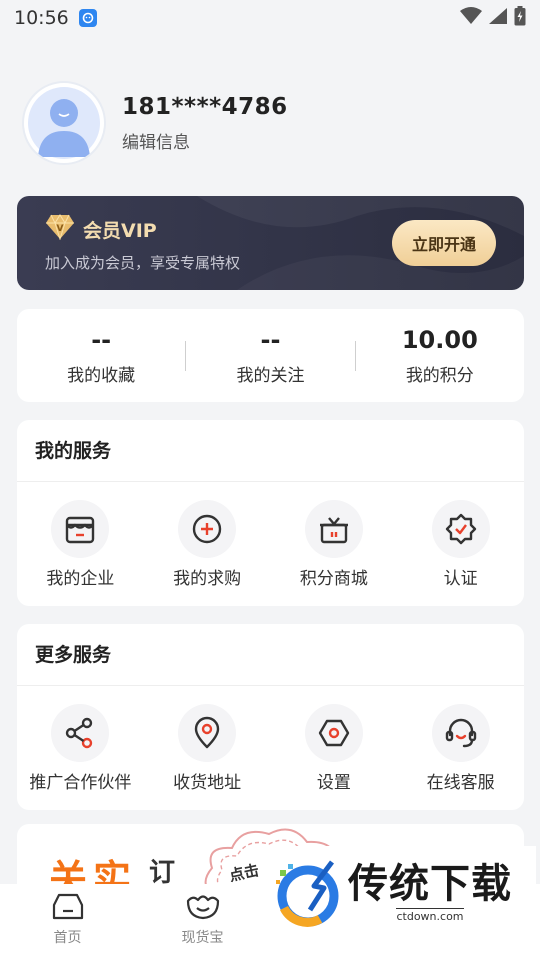  I want to click on verified-badge-icon, so click(460, 529).